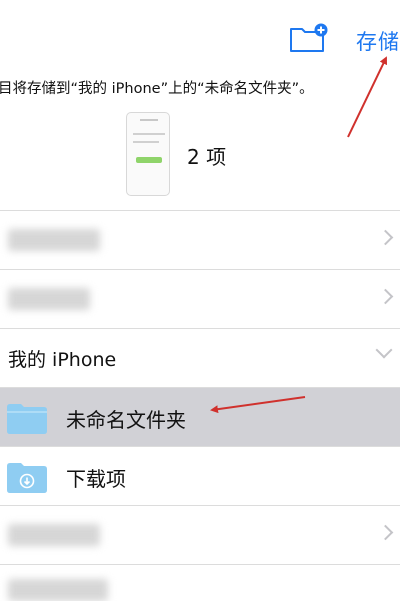 The height and width of the screenshot is (601, 400). What do you see at coordinates (200, 417) in the screenshot?
I see `folder-row-unnamed: 未命名文件夹` at bounding box center [200, 417].